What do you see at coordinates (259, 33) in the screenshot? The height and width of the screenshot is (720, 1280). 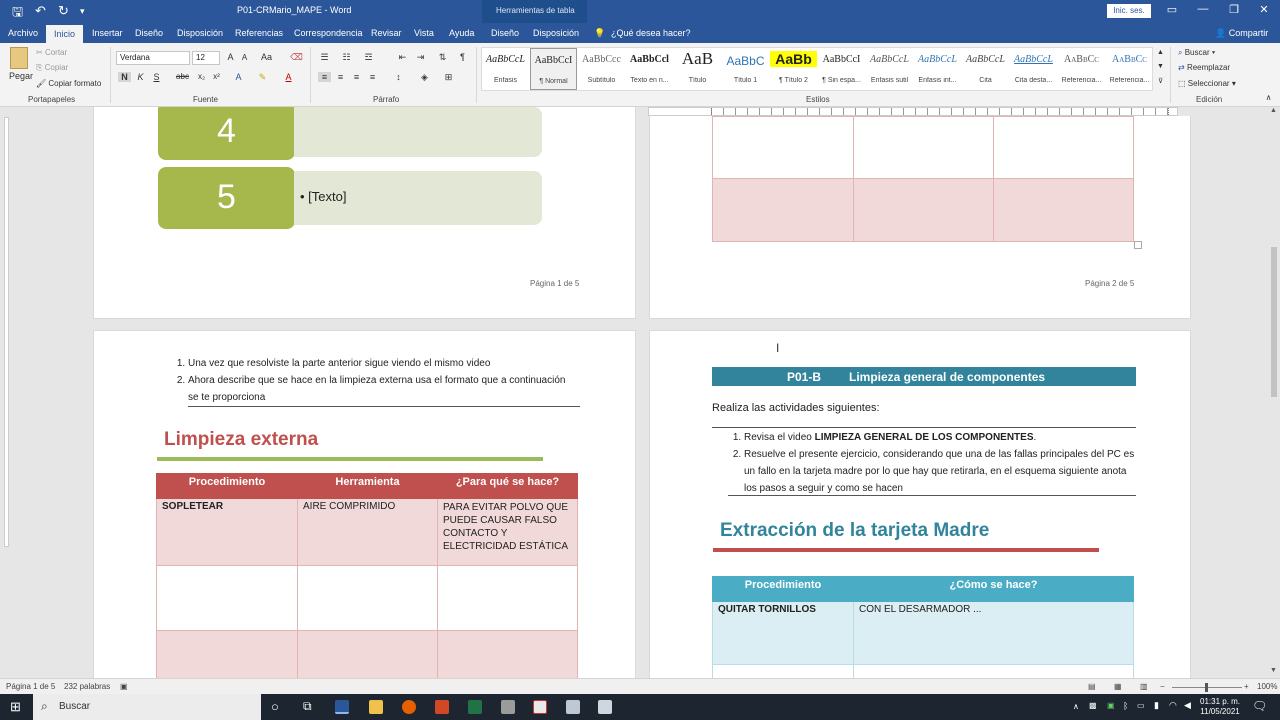 I see `tab-referencias: Referencias` at bounding box center [259, 33].